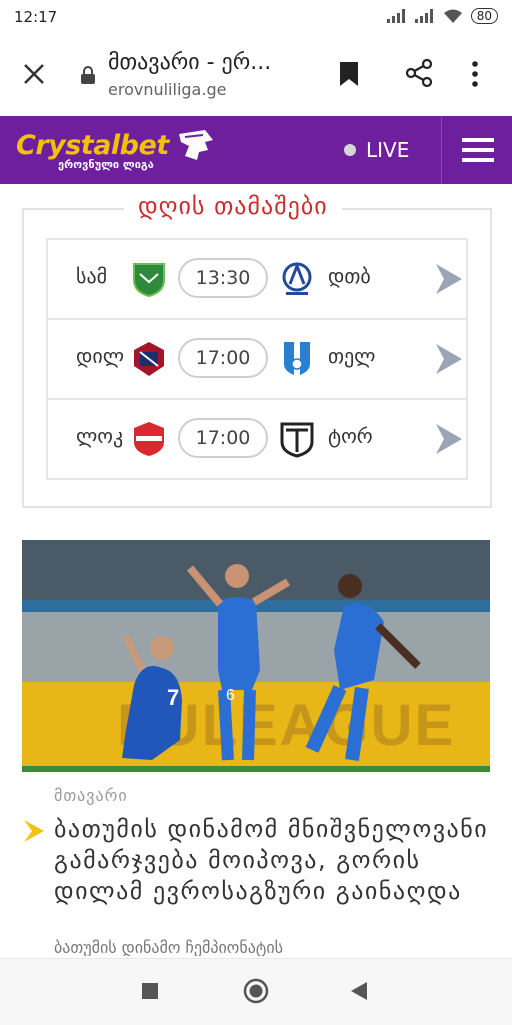 The height and width of the screenshot is (1025, 512). What do you see at coordinates (168, 947) in the screenshot?
I see `news-subtitle: ბათუმის დინამო ჩემპიონატის` at bounding box center [168, 947].